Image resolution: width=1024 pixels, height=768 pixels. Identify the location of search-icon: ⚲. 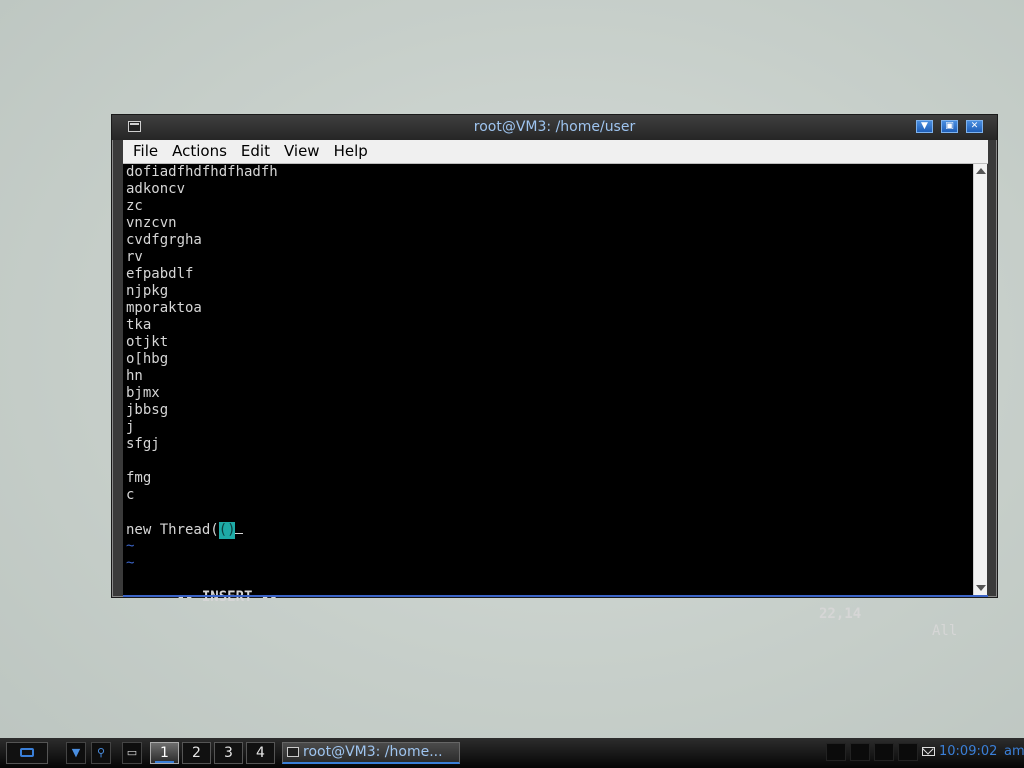
(101, 753).